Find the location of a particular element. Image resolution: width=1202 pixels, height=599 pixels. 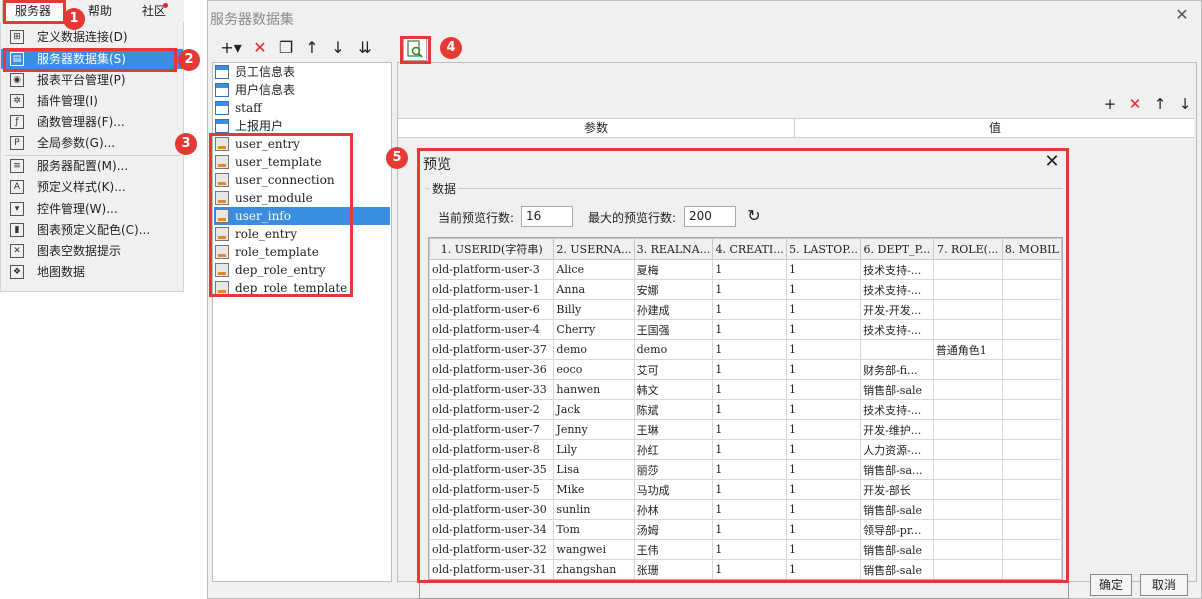

chart-empty-icon: ✕ is located at coordinates (17, 251).